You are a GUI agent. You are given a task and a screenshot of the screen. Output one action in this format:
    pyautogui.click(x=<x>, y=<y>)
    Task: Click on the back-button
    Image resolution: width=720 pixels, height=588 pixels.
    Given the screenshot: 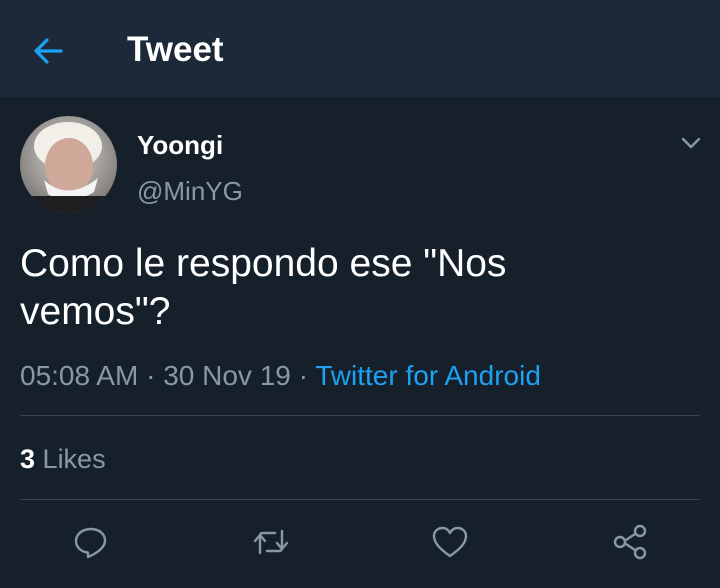 What is the action you would take?
    pyautogui.click(x=49, y=51)
    